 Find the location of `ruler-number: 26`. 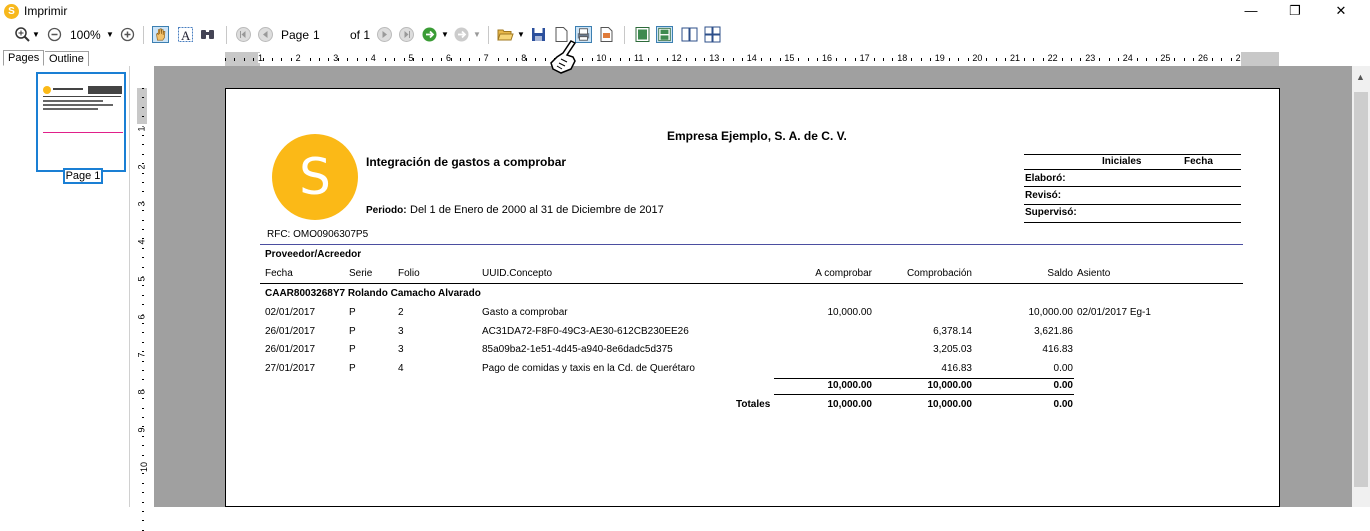

ruler-number: 26 is located at coordinates (1203, 58).